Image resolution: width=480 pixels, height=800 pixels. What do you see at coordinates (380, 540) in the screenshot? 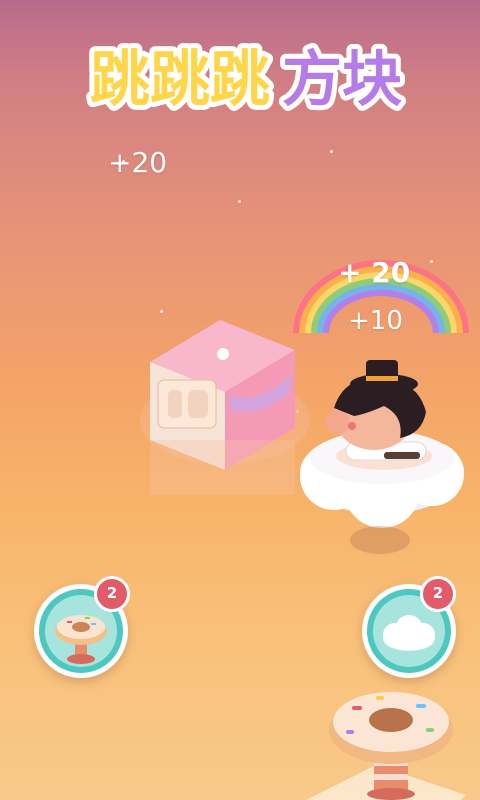
I see `character-shadow` at bounding box center [380, 540].